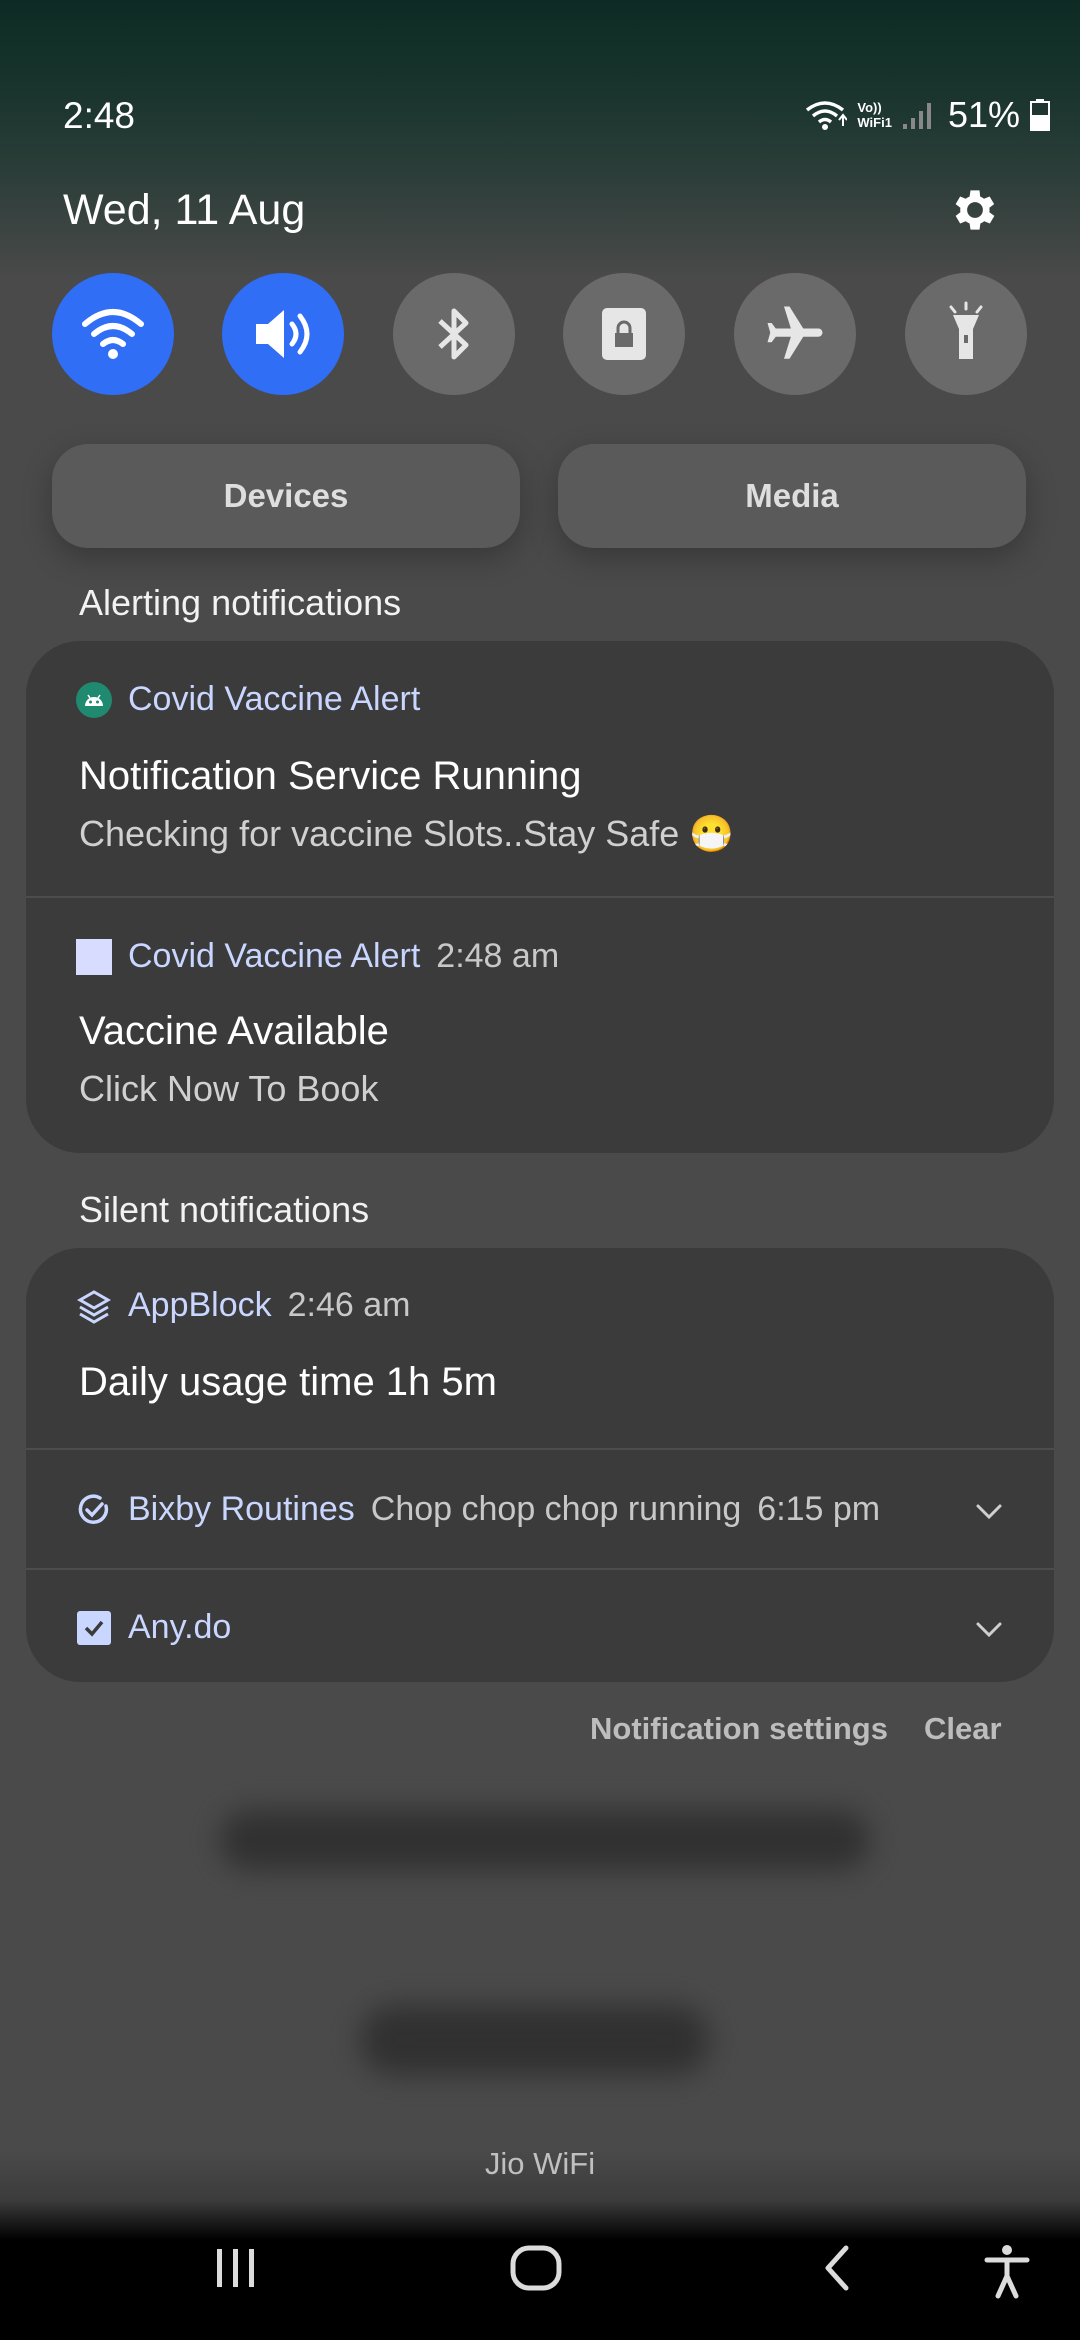 The image size is (1080, 2340). What do you see at coordinates (827, 115) in the screenshot?
I see `wifi-calling-icon` at bounding box center [827, 115].